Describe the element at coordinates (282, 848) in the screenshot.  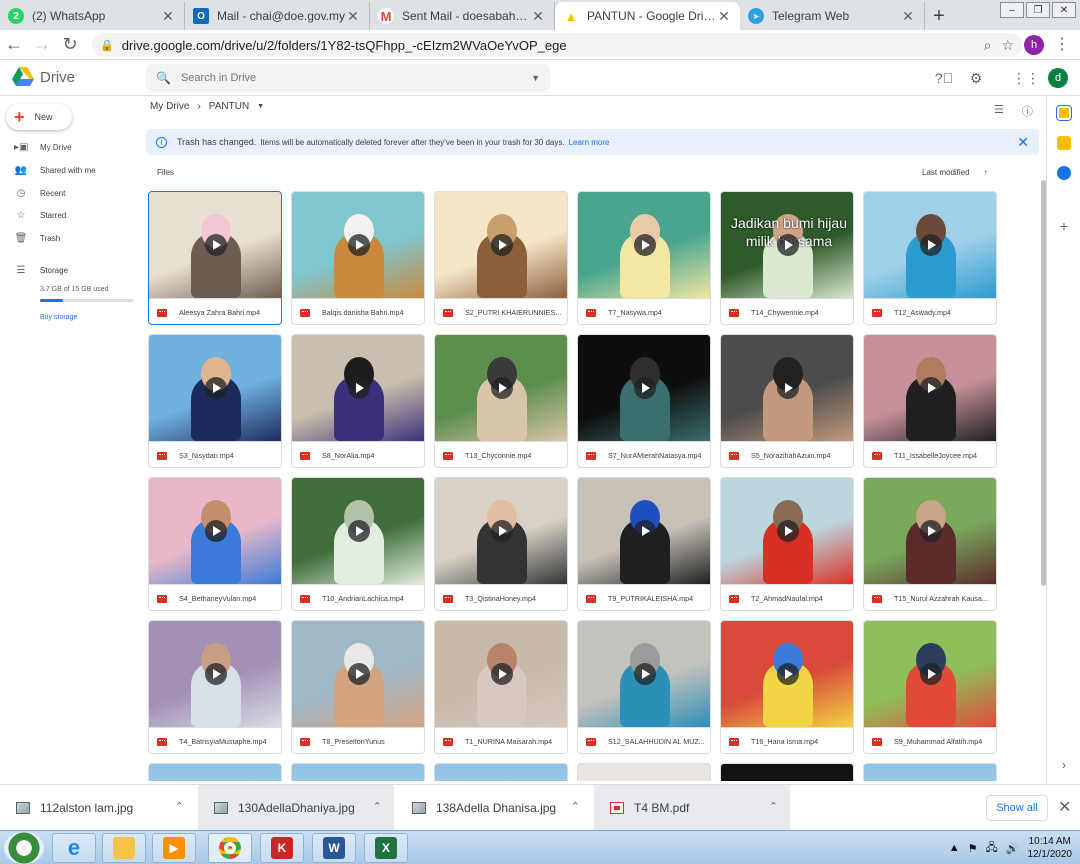
I see `taskbar-antivirus: K` at that location.